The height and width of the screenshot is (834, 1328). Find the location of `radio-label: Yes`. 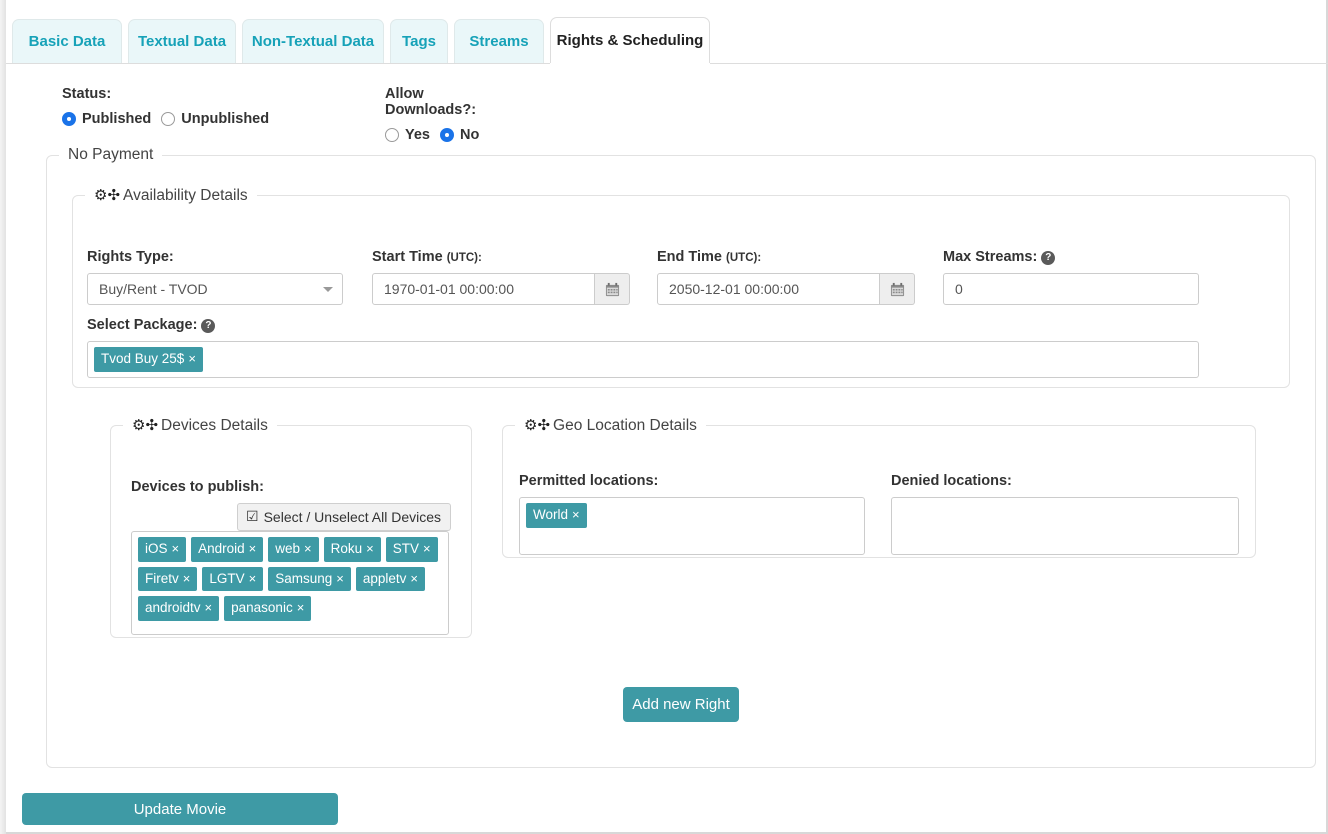

radio-label: Yes is located at coordinates (417, 135).